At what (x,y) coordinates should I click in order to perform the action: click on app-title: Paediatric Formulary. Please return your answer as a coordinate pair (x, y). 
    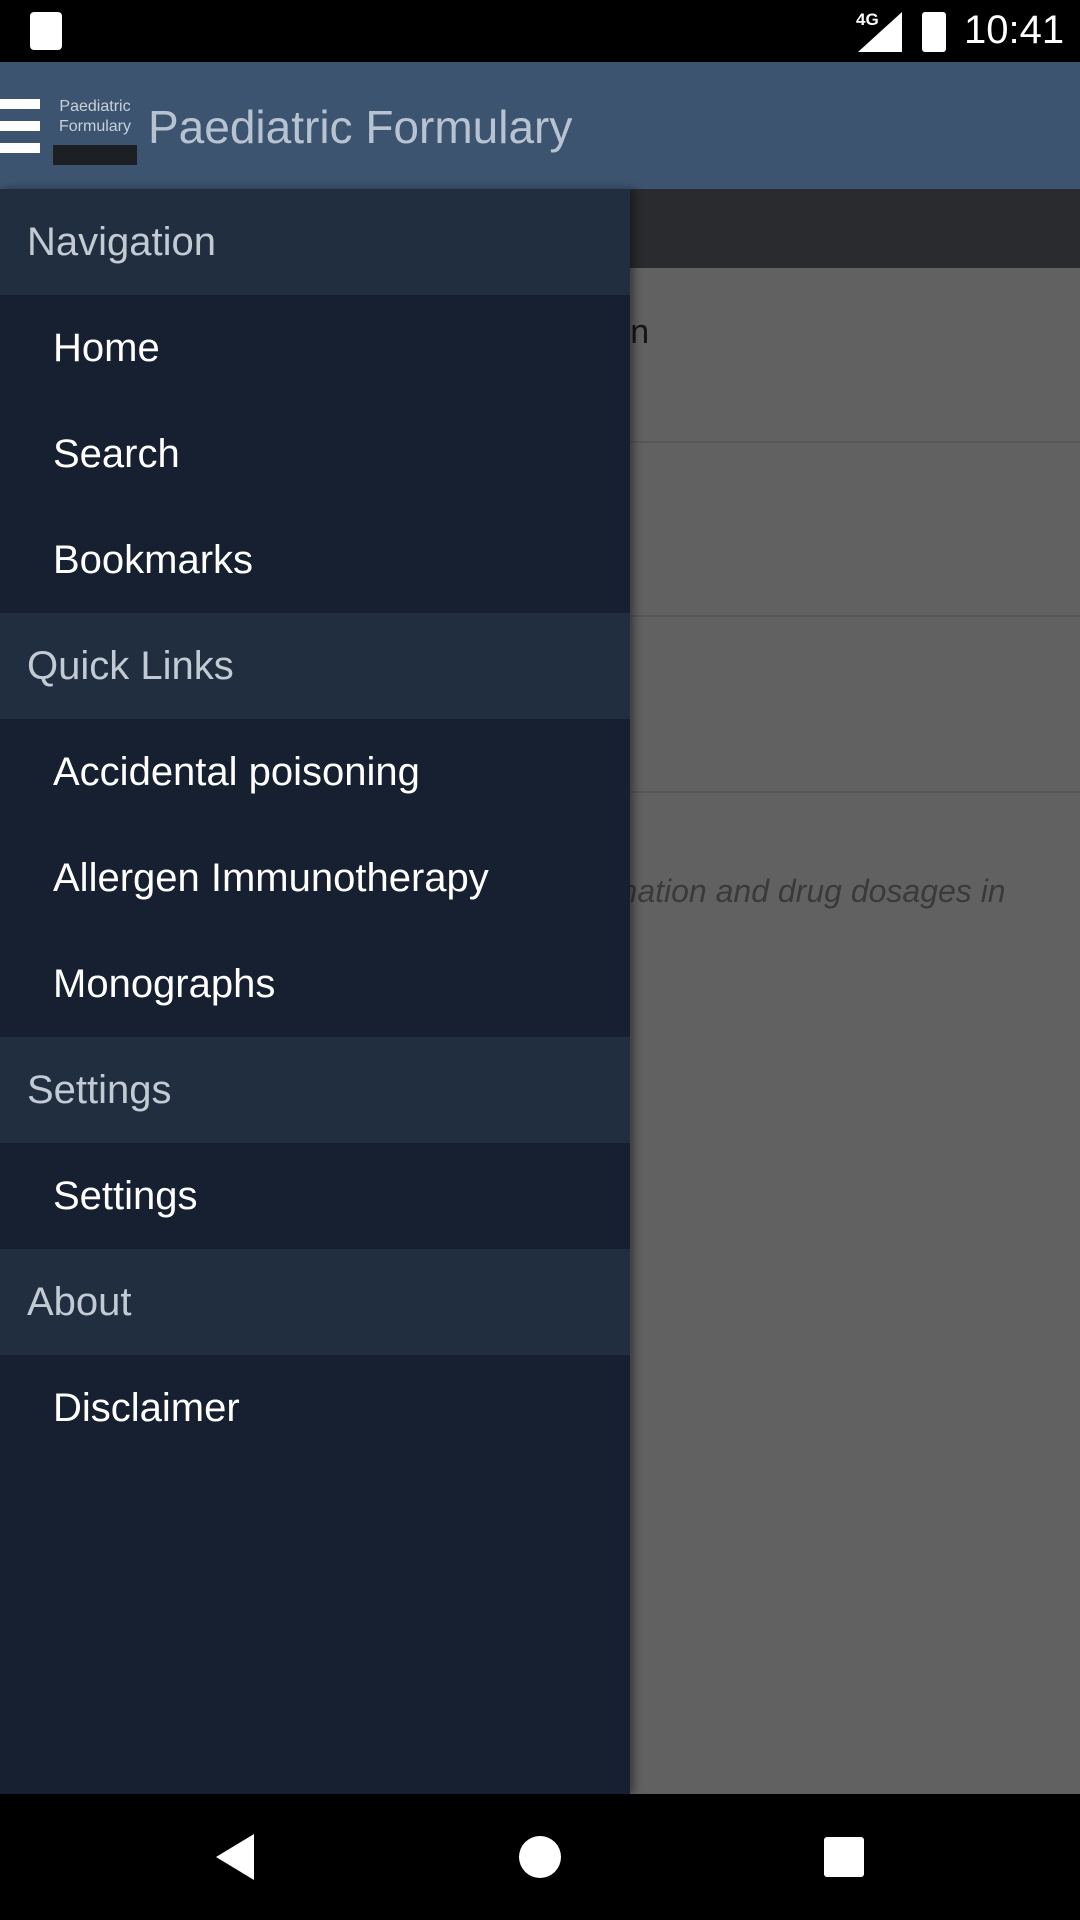
    Looking at the image, I should click on (360, 127).